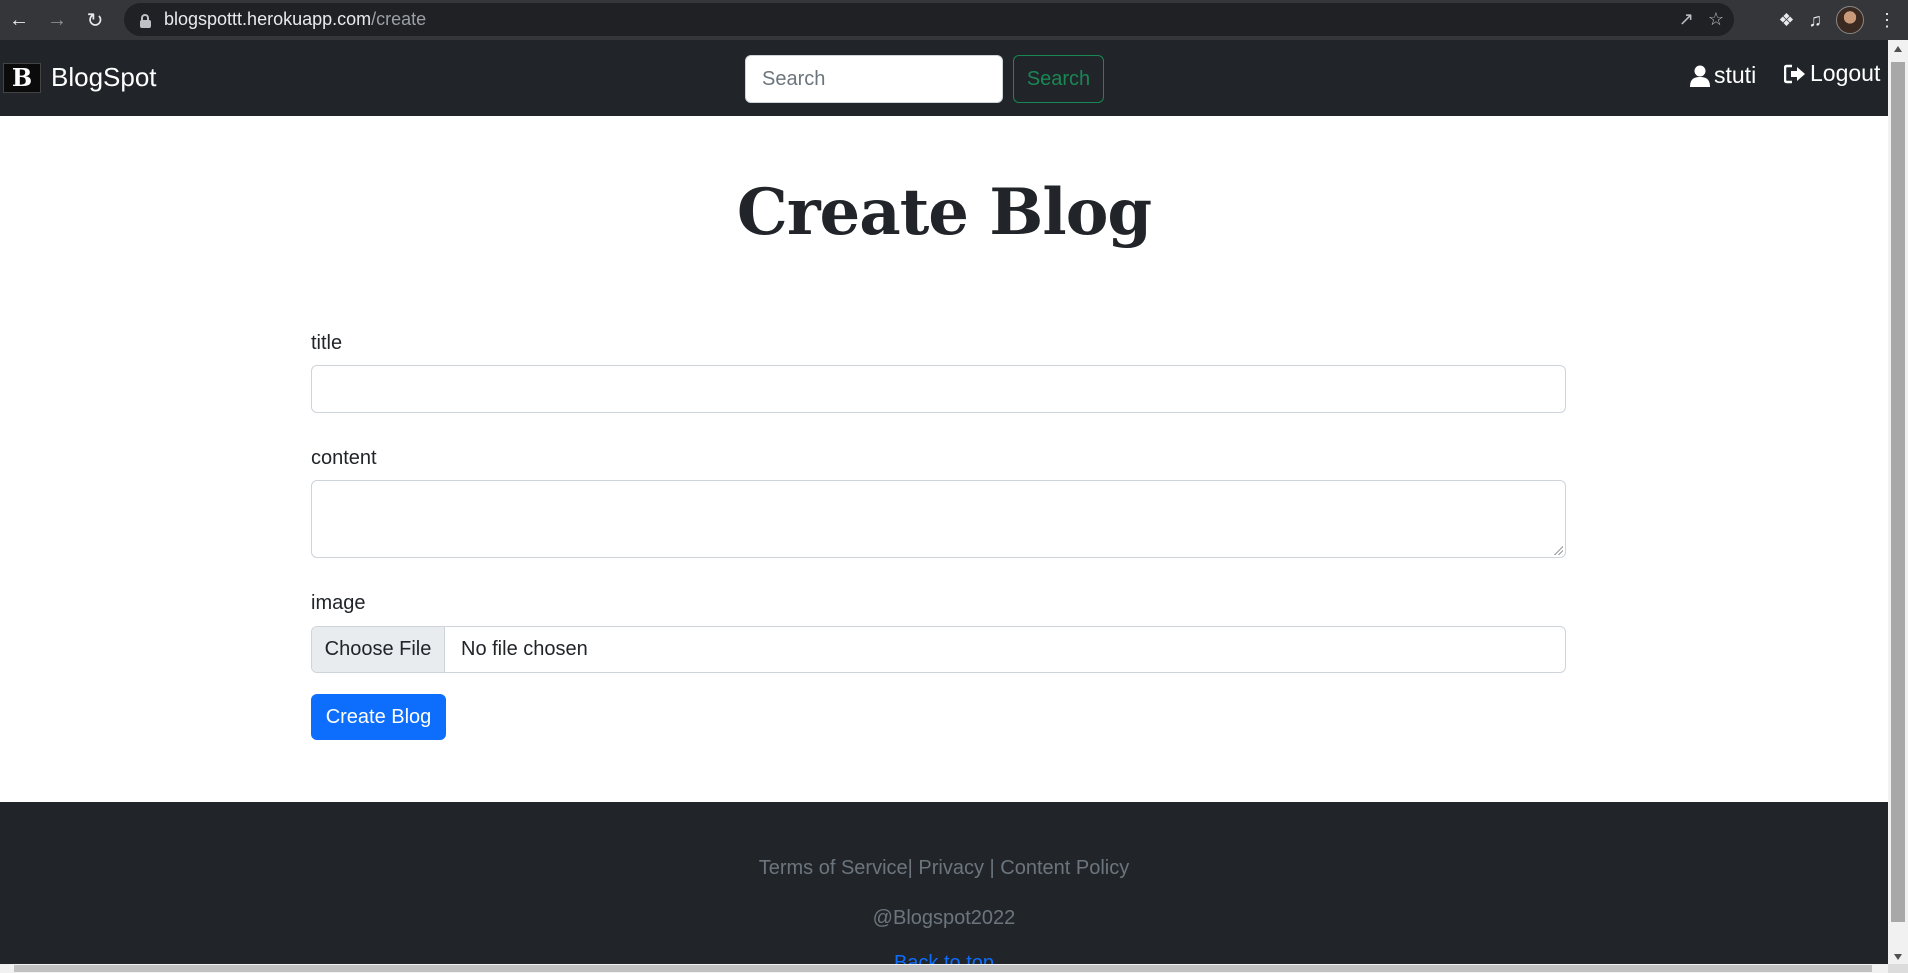  What do you see at coordinates (1850, 20) in the screenshot?
I see `profile-avatar` at bounding box center [1850, 20].